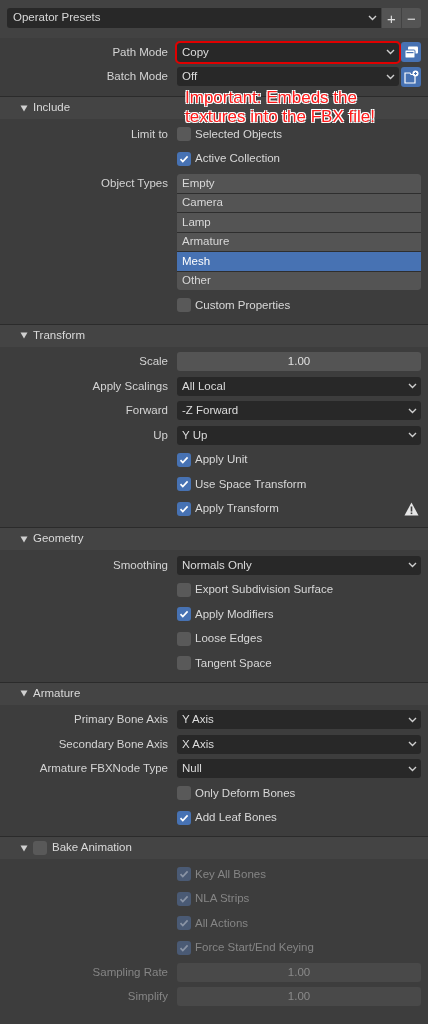 This screenshot has height=1024, width=428. I want to click on list-option: Camera, so click(299, 202).